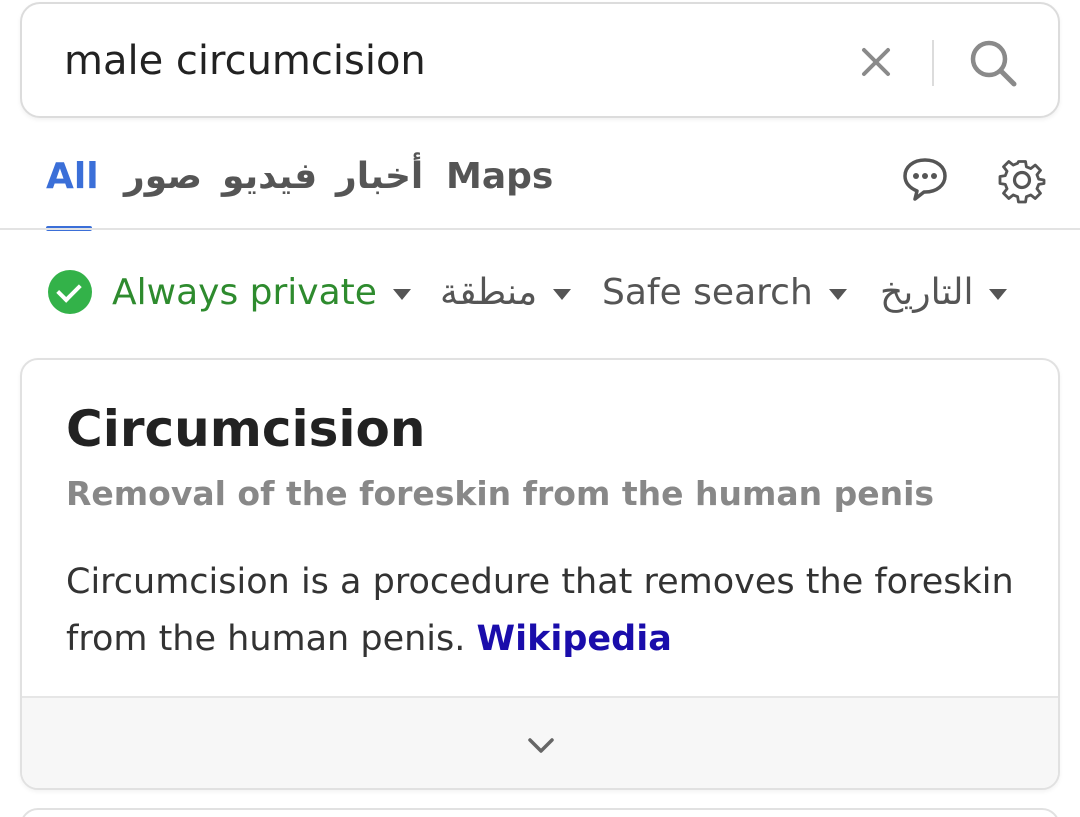 The width and height of the screenshot is (1080, 817). I want to click on safe-search-filter: Safe search, so click(724, 292).